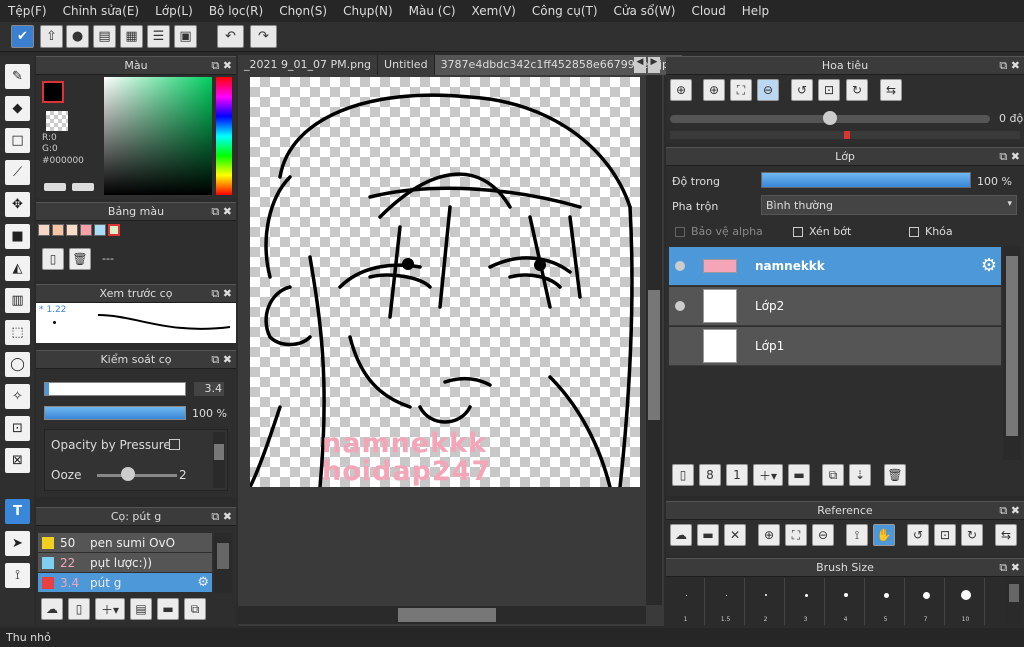 This screenshot has width=1024, height=647. I want to click on brush-size-value: 3.4, so click(209, 389).